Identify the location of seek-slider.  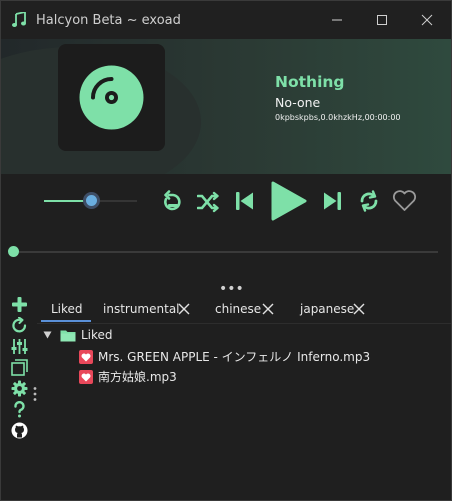
(223, 251).